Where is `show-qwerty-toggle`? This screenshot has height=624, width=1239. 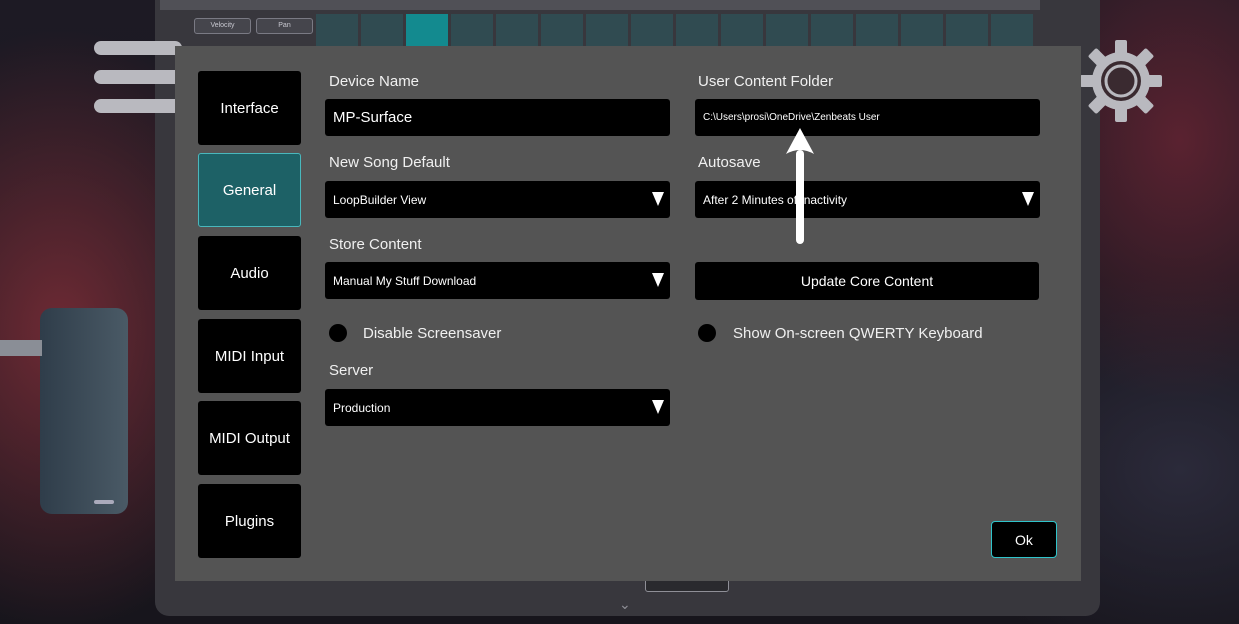 show-qwerty-toggle is located at coordinates (707, 333).